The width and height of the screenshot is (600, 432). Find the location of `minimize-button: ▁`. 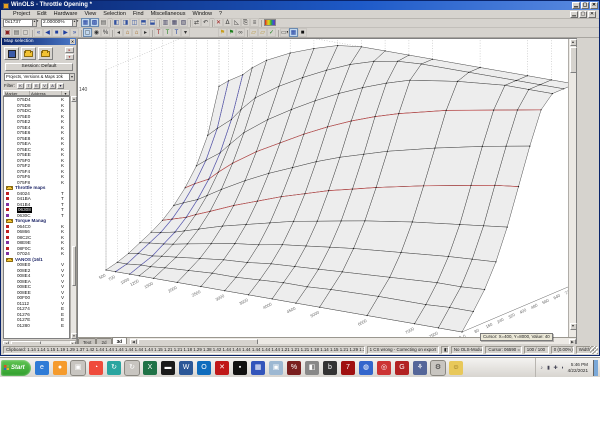

minimize-button: ▁ is located at coordinates (576, 5).